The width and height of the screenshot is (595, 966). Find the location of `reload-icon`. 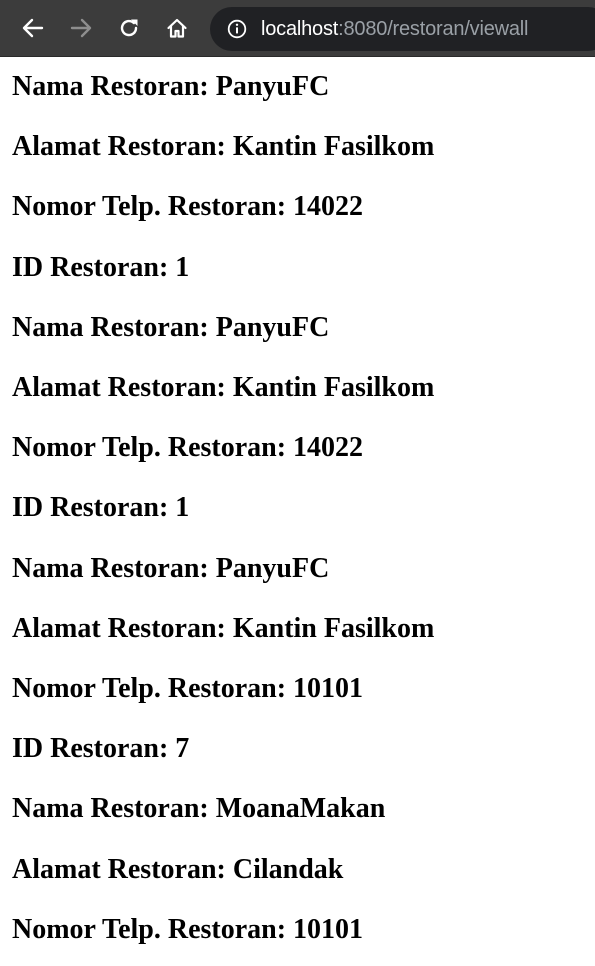

reload-icon is located at coordinates (129, 28).